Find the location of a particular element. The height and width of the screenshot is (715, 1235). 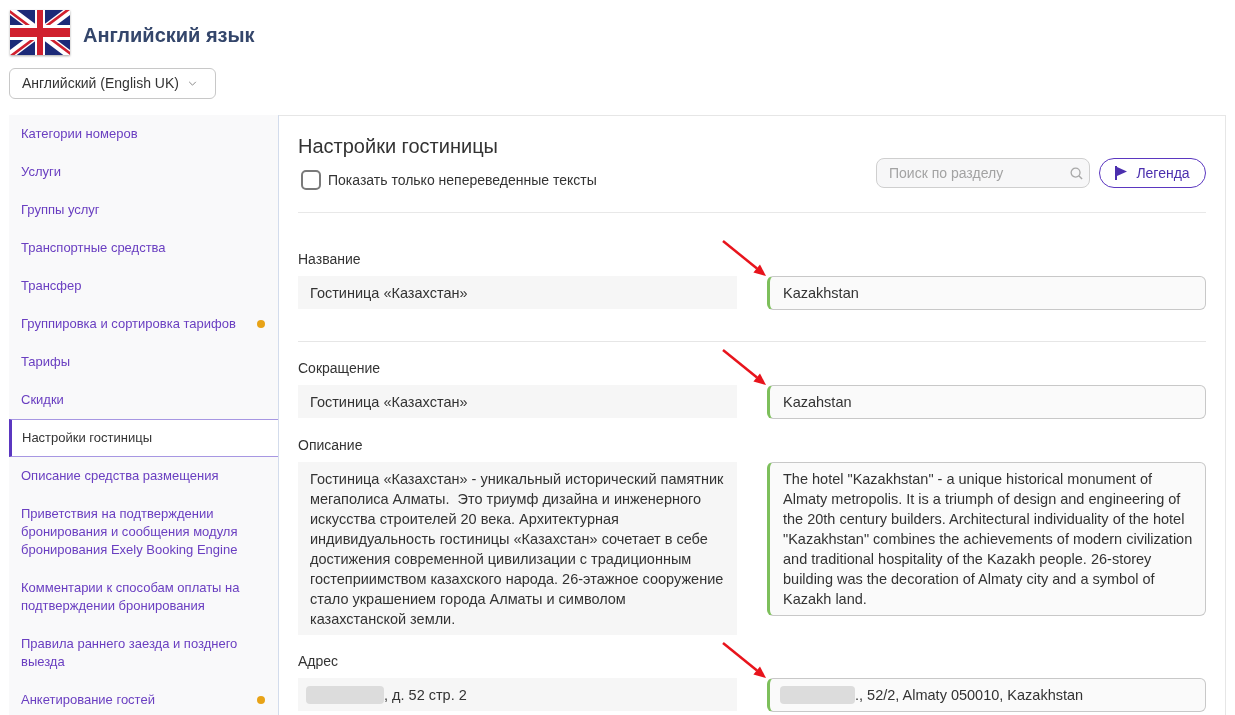

sidebar-item: Услуги is located at coordinates (143, 172).